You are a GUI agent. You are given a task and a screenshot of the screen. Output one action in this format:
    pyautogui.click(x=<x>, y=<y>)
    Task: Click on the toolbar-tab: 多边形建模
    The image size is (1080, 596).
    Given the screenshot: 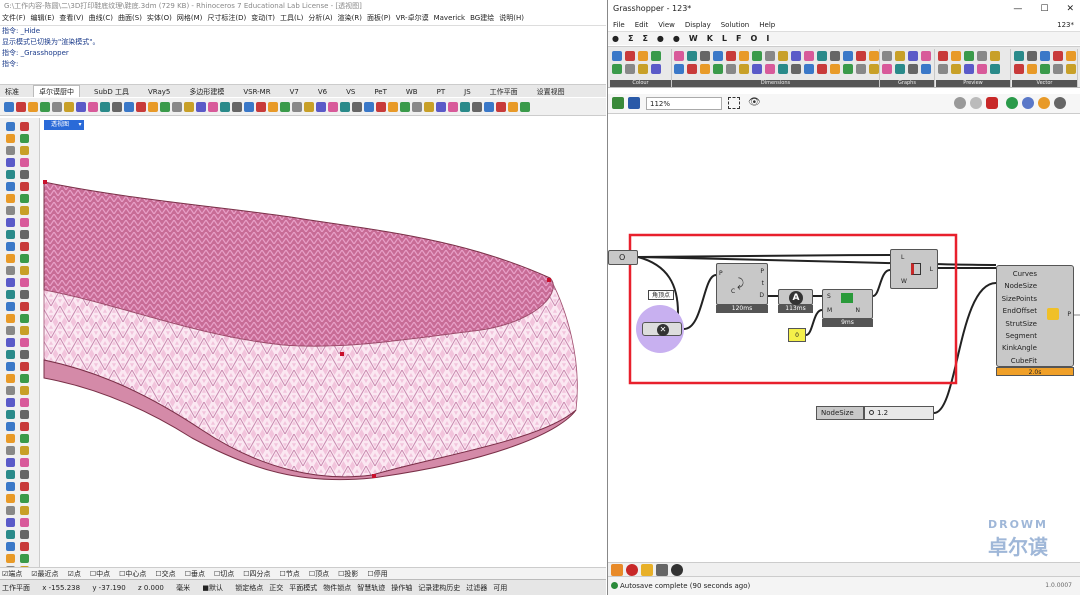 What is the action you would take?
    pyautogui.click(x=206, y=91)
    